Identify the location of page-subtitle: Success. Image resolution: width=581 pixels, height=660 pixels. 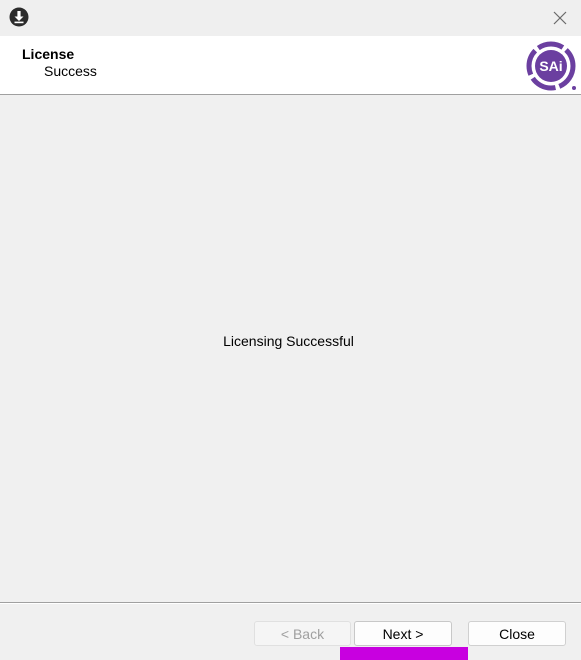
(70, 71).